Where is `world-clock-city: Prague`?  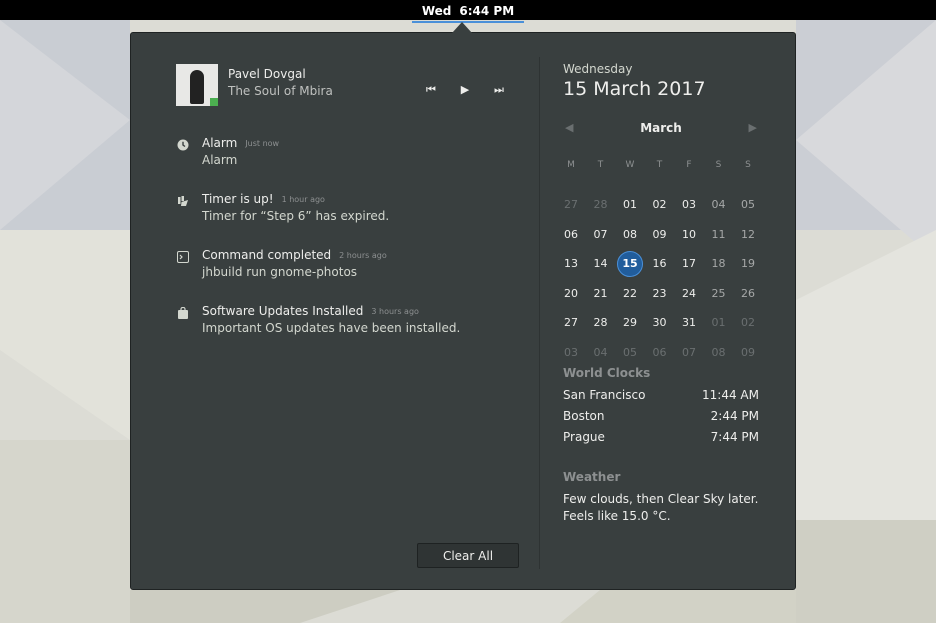
world-clock-city: Prague is located at coordinates (584, 437).